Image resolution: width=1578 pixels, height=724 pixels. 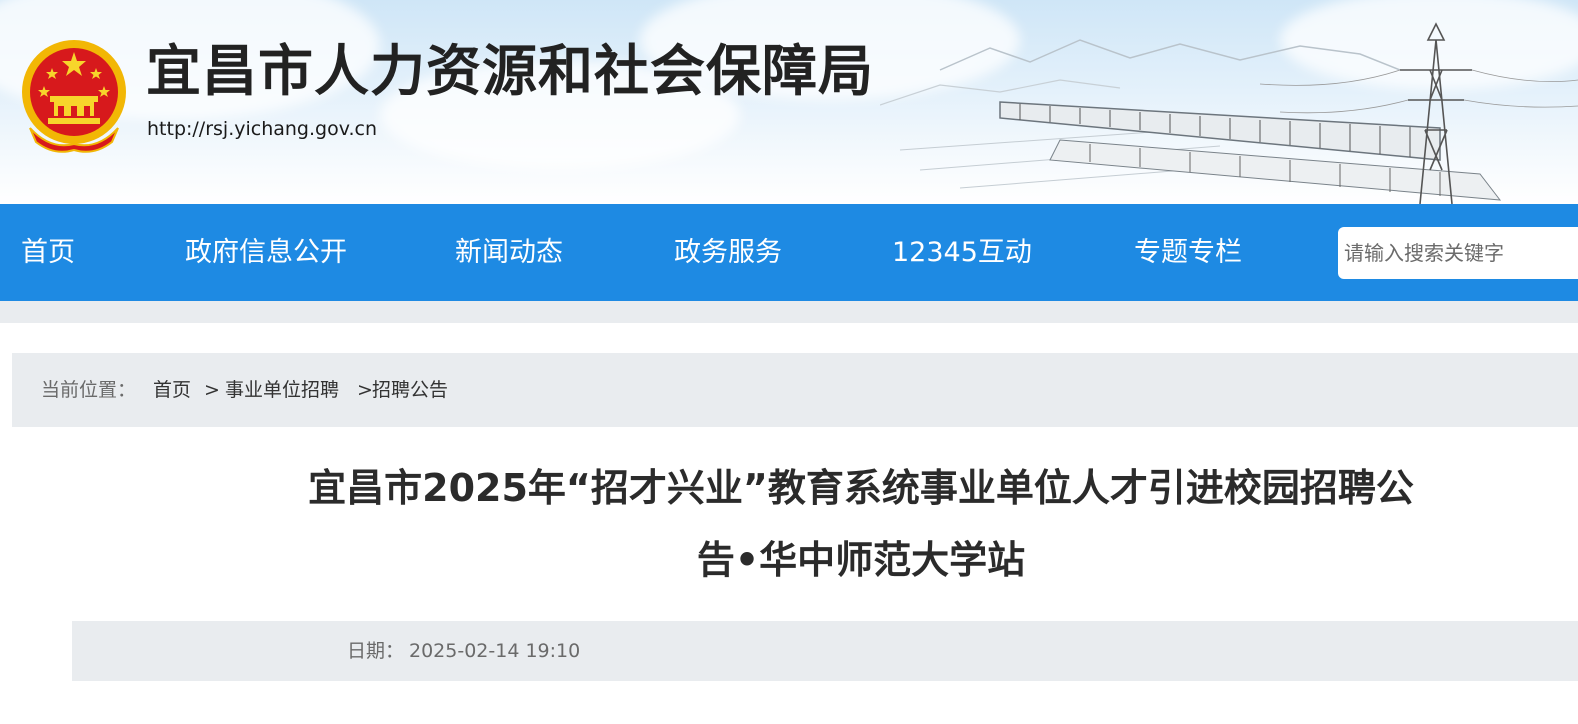 I want to click on date-label: 日期：, so click(x=376, y=651).